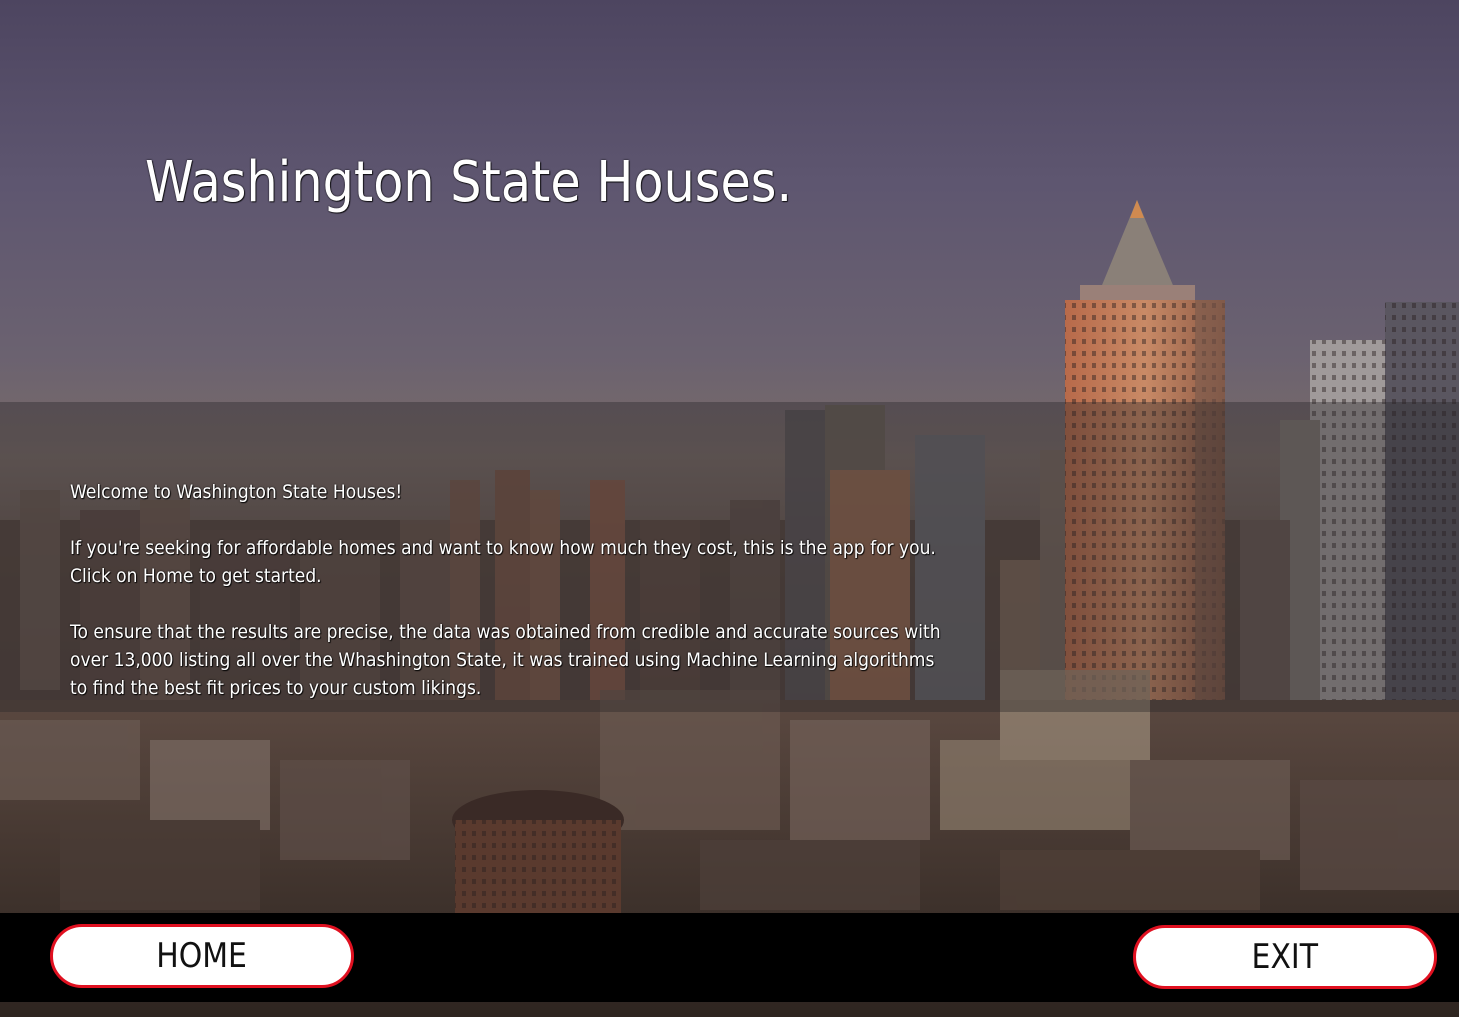 The image size is (1459, 1017). What do you see at coordinates (236, 492) in the screenshot?
I see `welcome-text: Welcome to Washington State Houses!` at bounding box center [236, 492].